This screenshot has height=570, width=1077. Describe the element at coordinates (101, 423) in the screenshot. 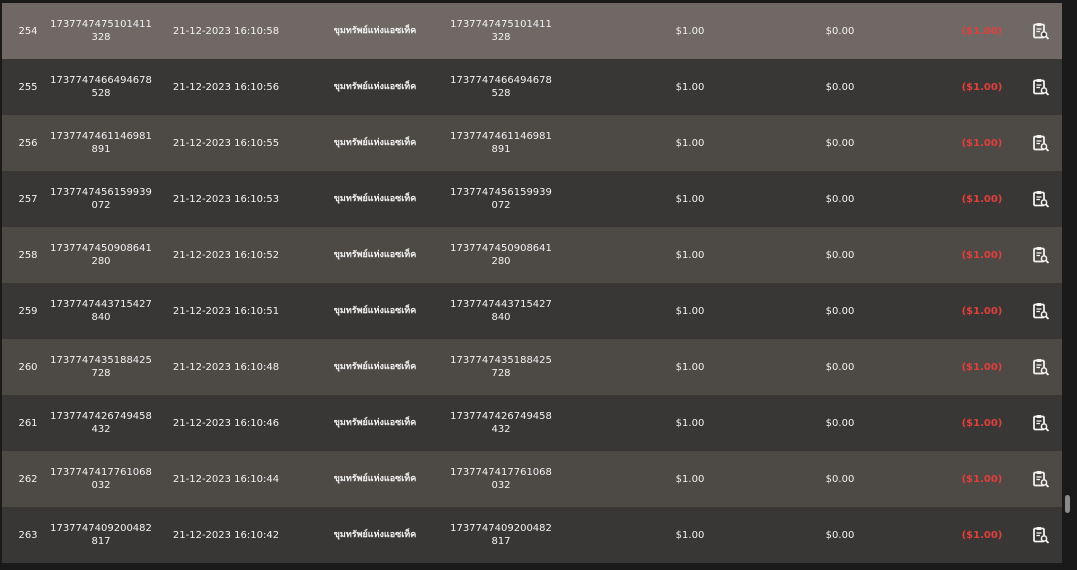

I see `transaction-id: 1737747426749458432` at that location.